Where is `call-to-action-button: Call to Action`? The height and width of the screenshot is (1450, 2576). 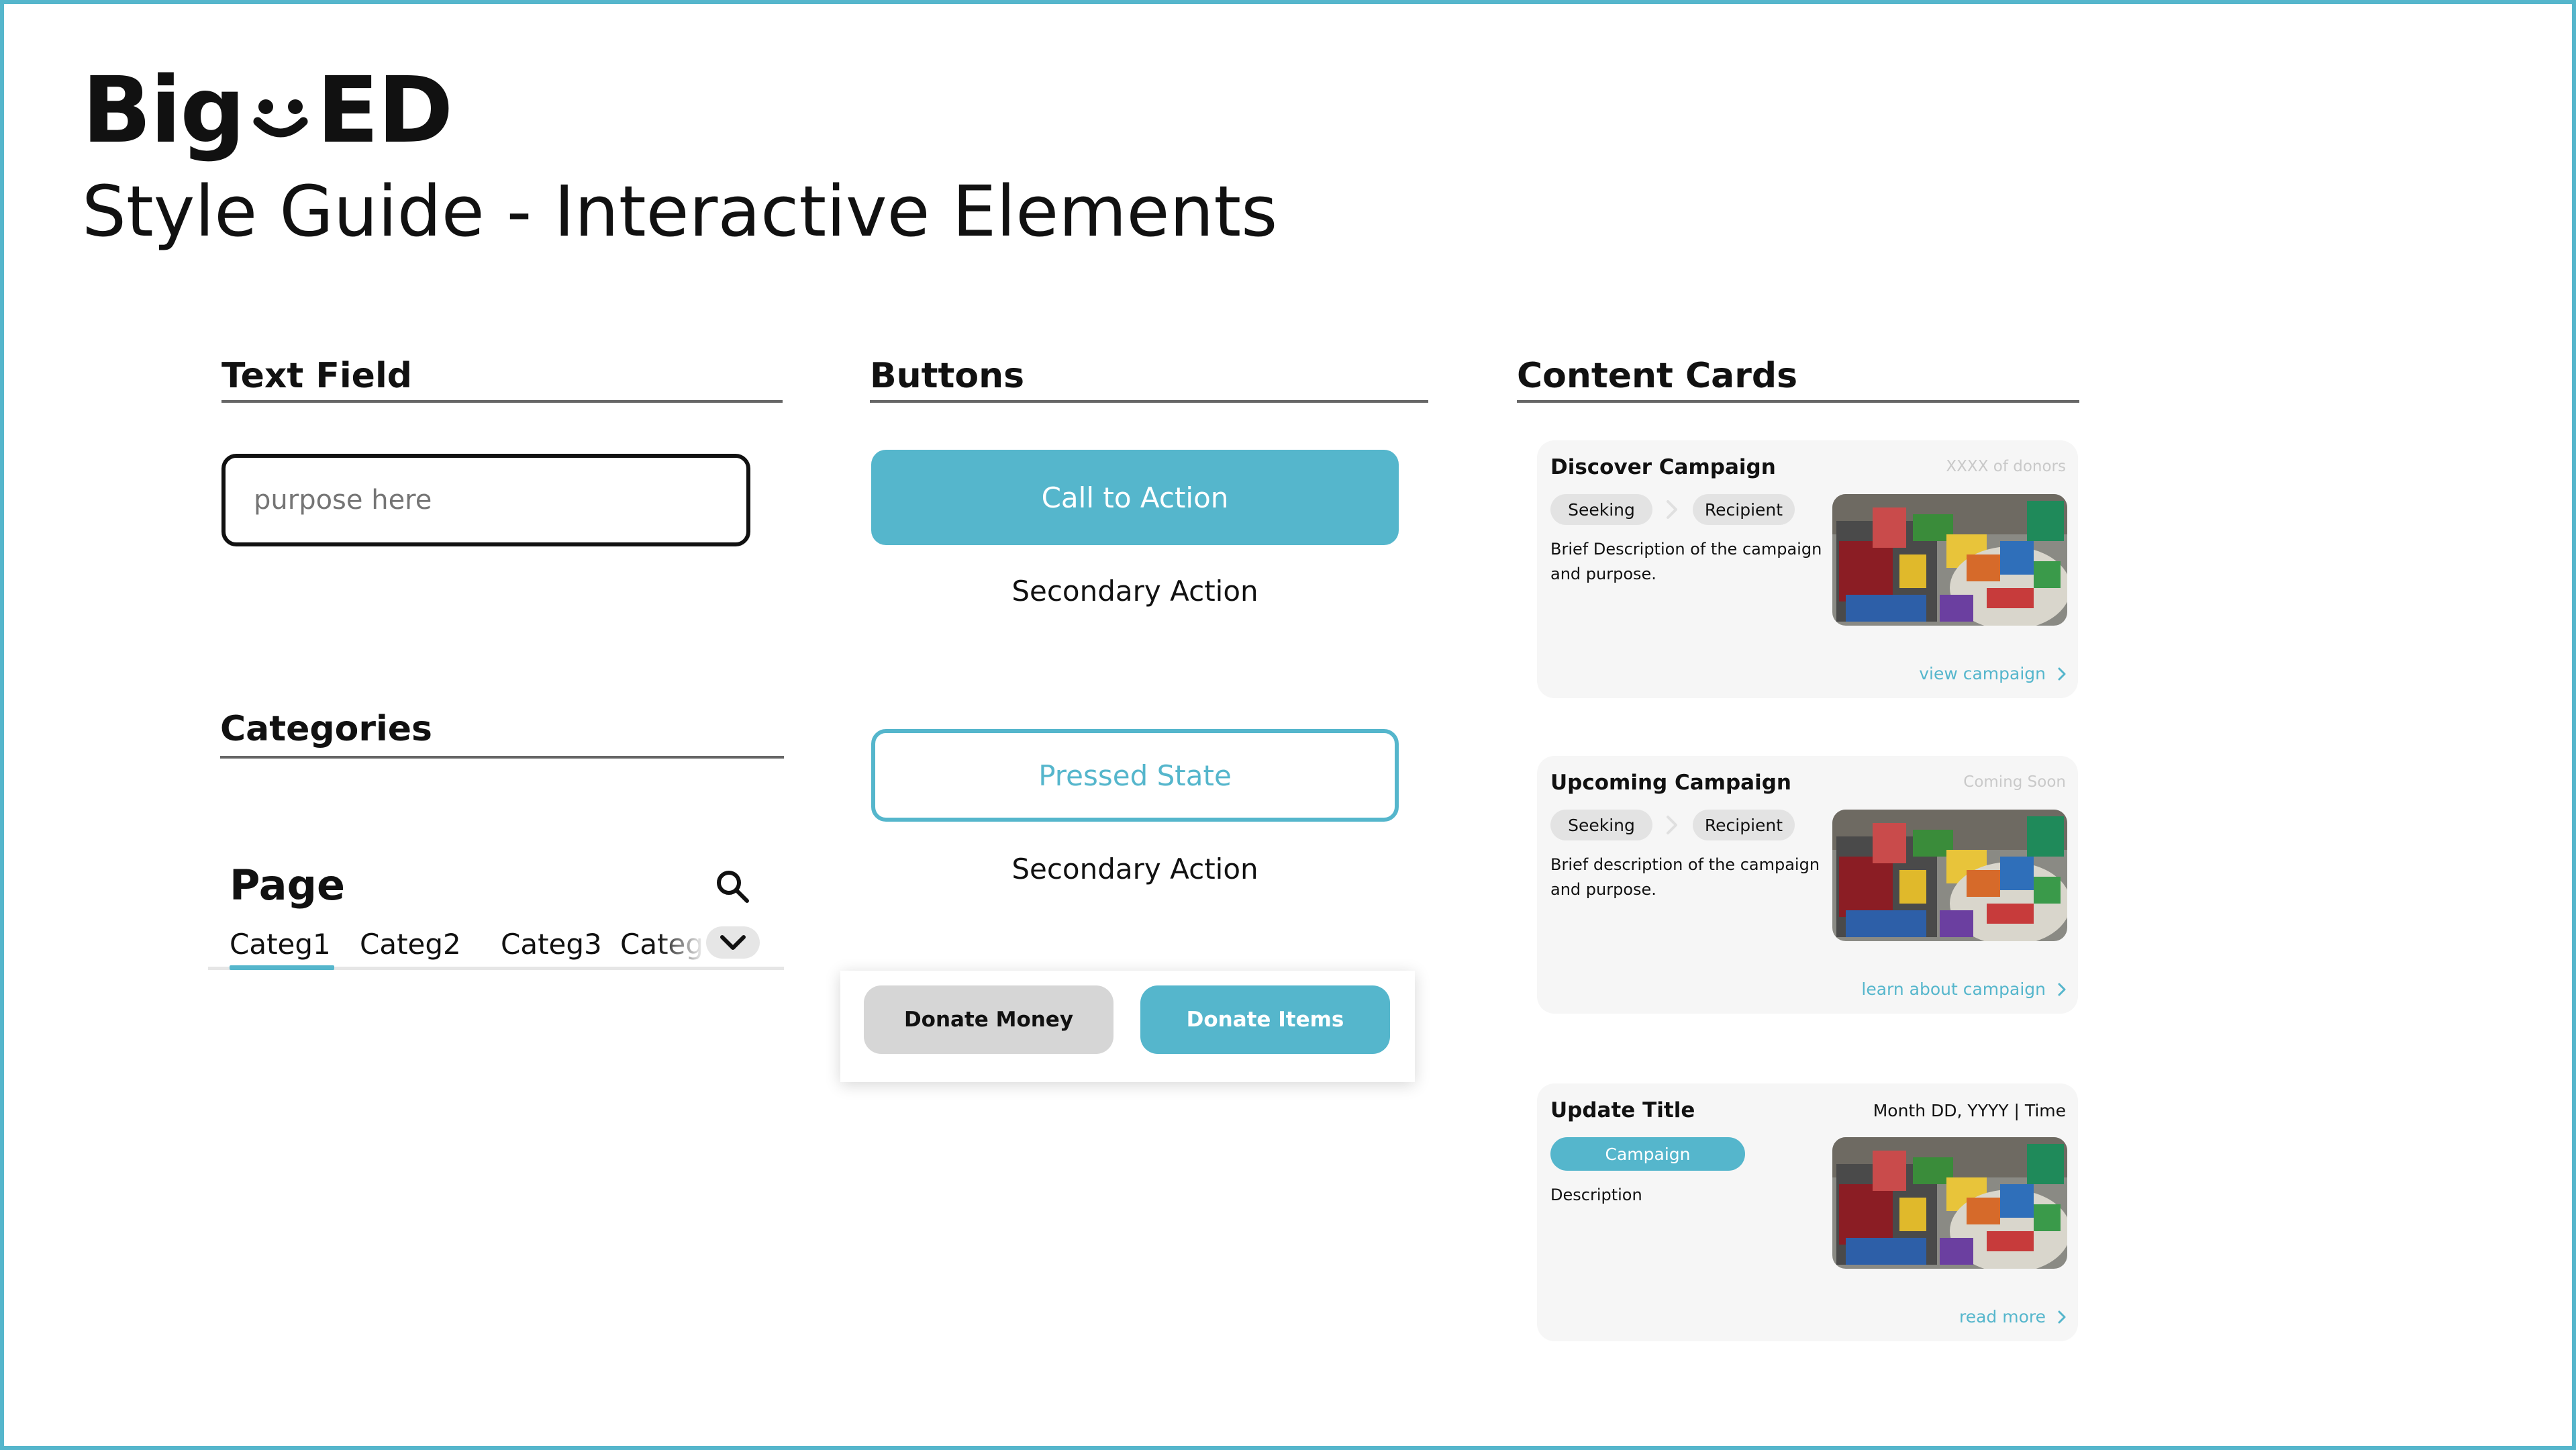
call-to-action-button: Call to Action is located at coordinates (1135, 497).